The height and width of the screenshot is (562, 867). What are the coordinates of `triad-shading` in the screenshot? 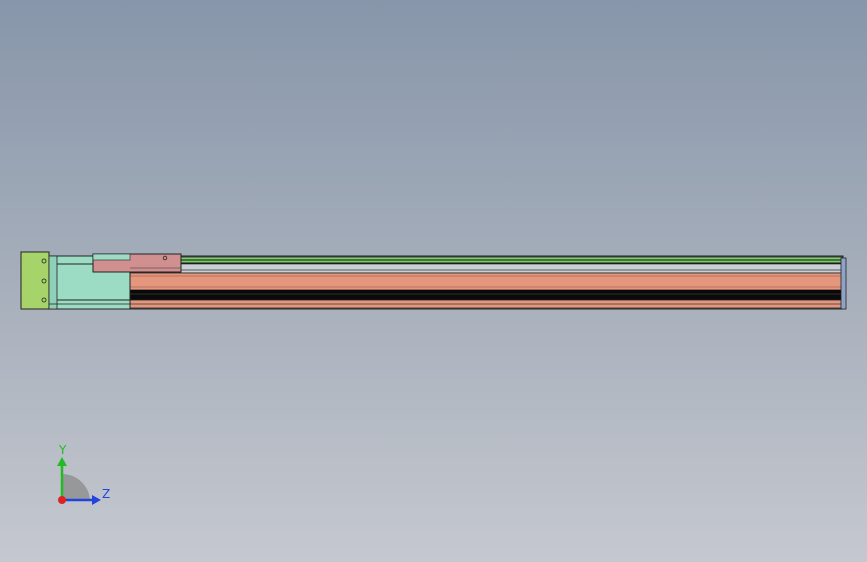 It's located at (76, 486).